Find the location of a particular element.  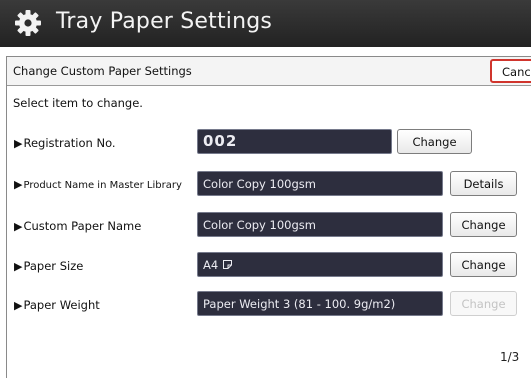

details-button: Details is located at coordinates (483, 183).